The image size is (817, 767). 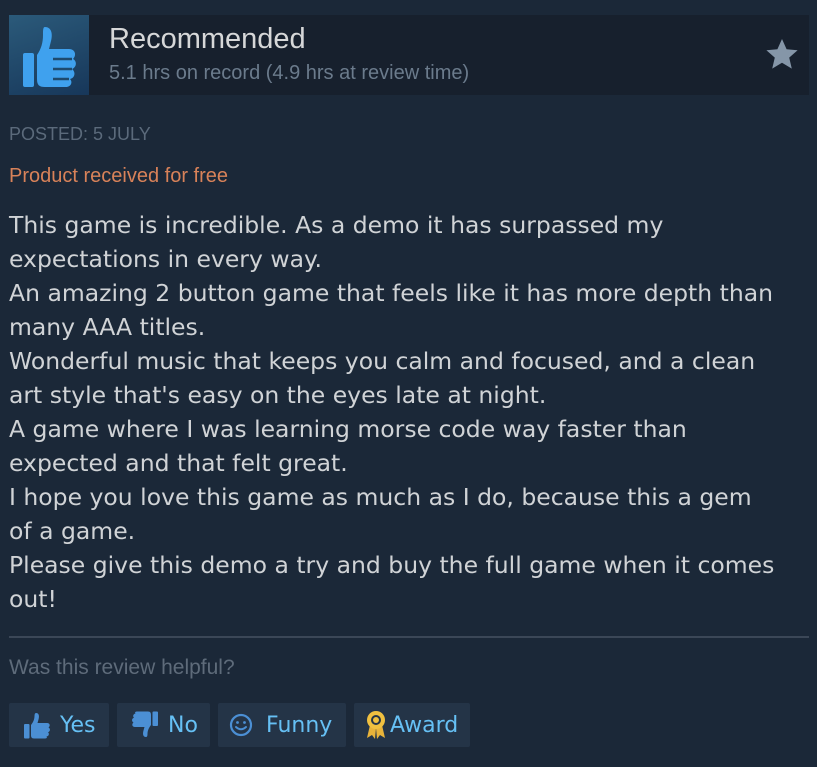 I want to click on posted-date: POSTED: 5 JULY, so click(x=80, y=134).